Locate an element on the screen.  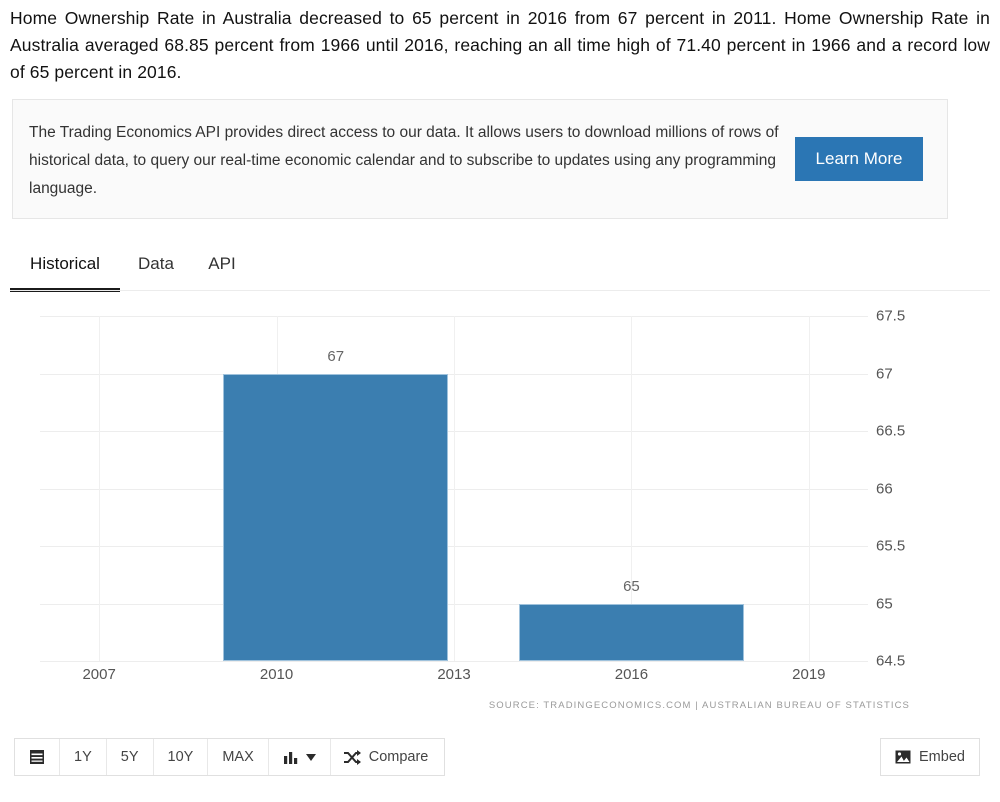
compare-button: Compare is located at coordinates (387, 757).